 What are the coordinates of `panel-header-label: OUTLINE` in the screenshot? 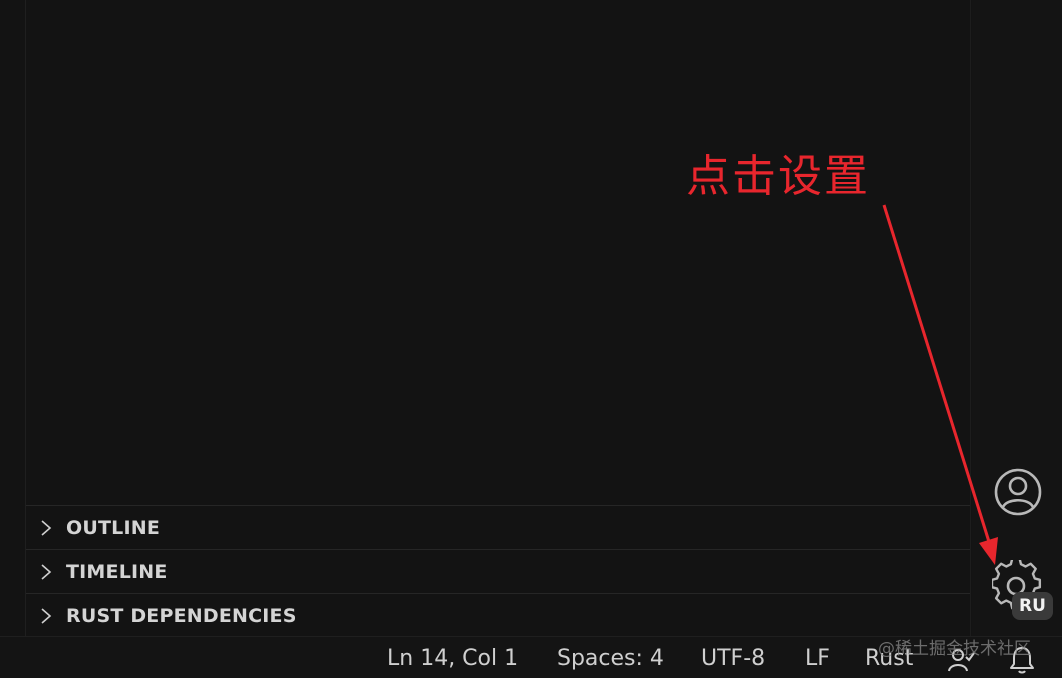 It's located at (113, 527).